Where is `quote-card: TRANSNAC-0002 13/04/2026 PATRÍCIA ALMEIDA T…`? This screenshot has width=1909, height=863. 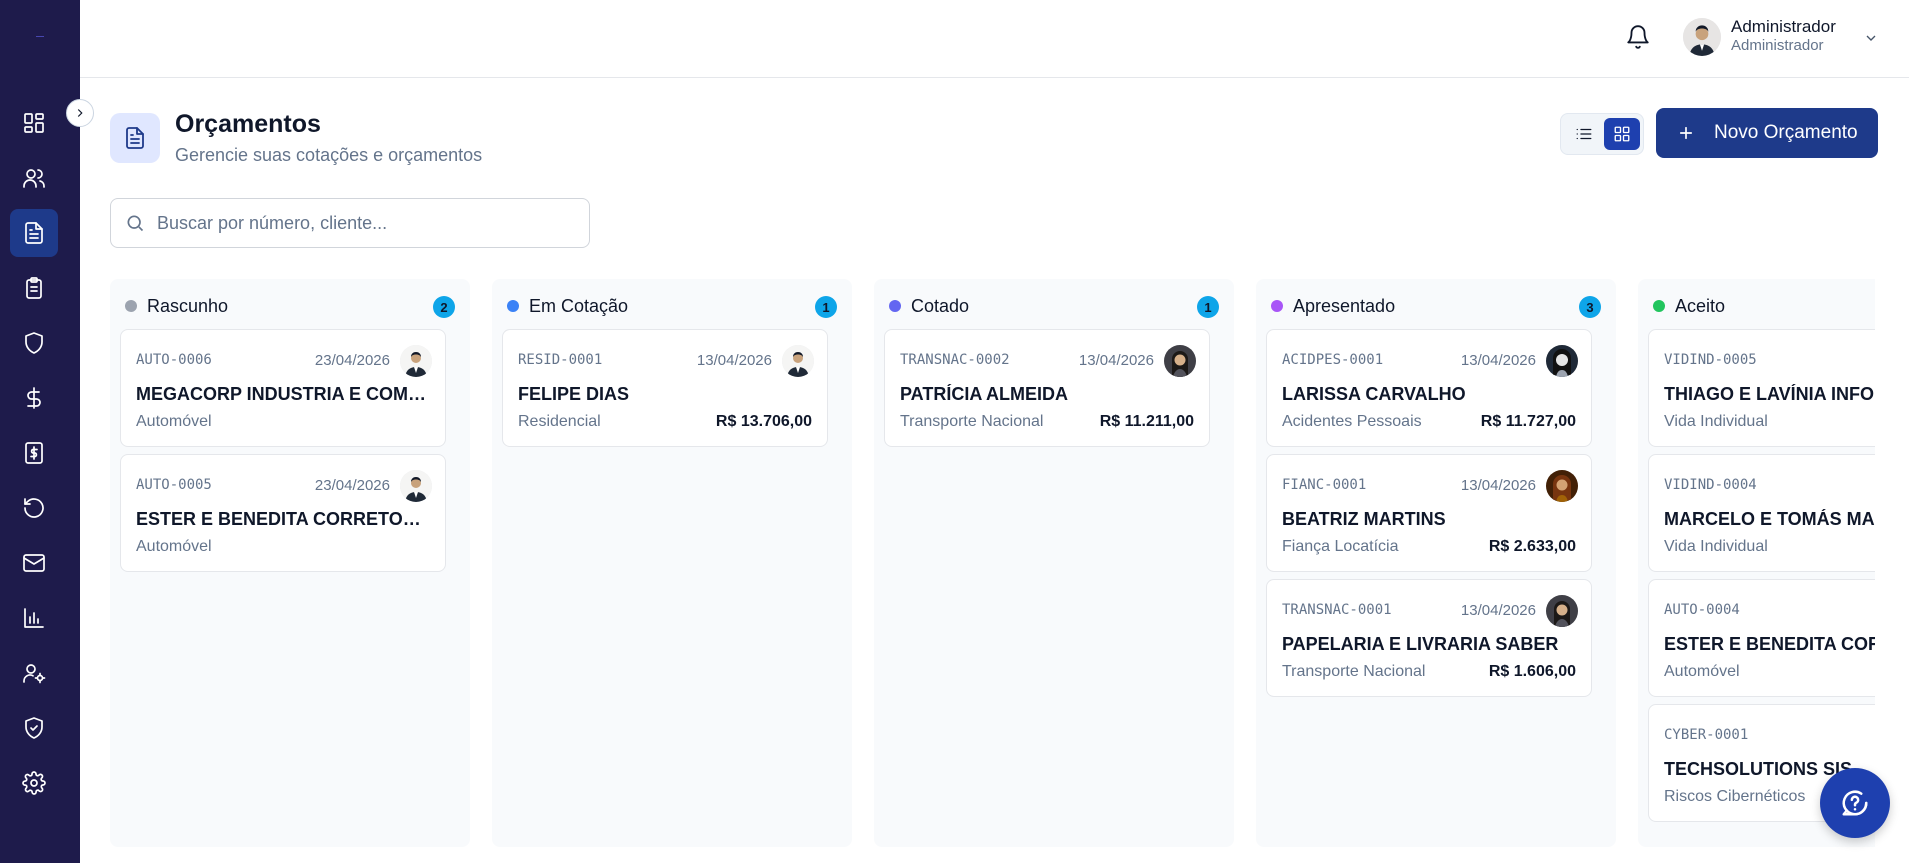 quote-card: TRANSNAC-0002 13/04/2026 PATRÍCIA ALMEIDA T… is located at coordinates (1047, 388).